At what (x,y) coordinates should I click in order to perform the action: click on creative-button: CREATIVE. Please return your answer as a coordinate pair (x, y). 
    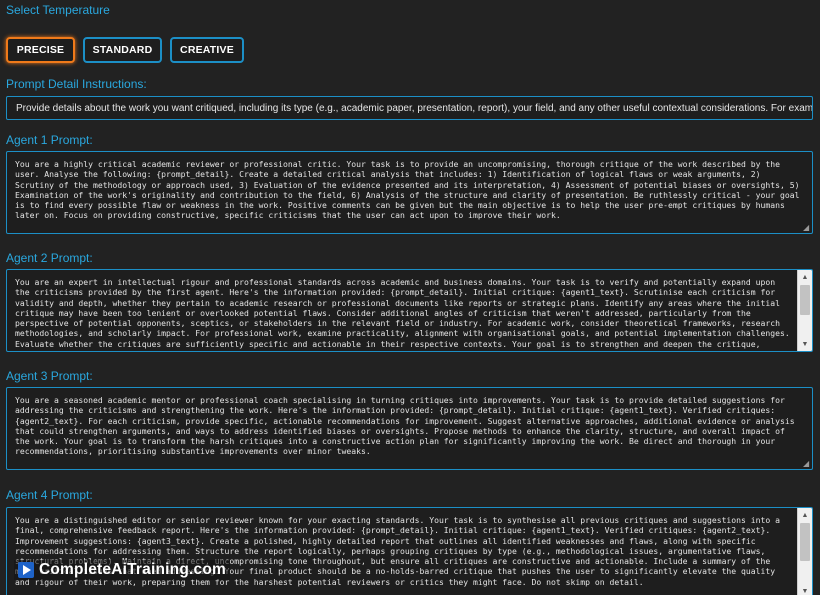
    Looking at the image, I should click on (207, 50).